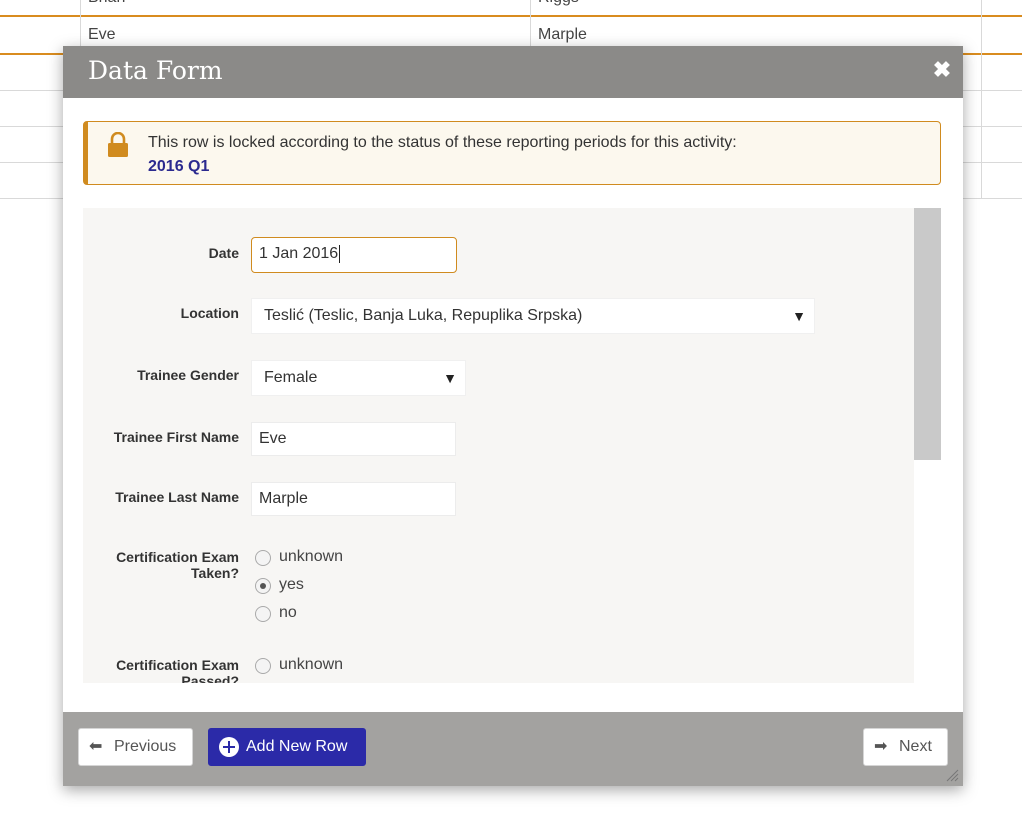 The width and height of the screenshot is (1022, 832). What do you see at coordinates (145, 746) in the screenshot?
I see `previous-label: Previous` at bounding box center [145, 746].